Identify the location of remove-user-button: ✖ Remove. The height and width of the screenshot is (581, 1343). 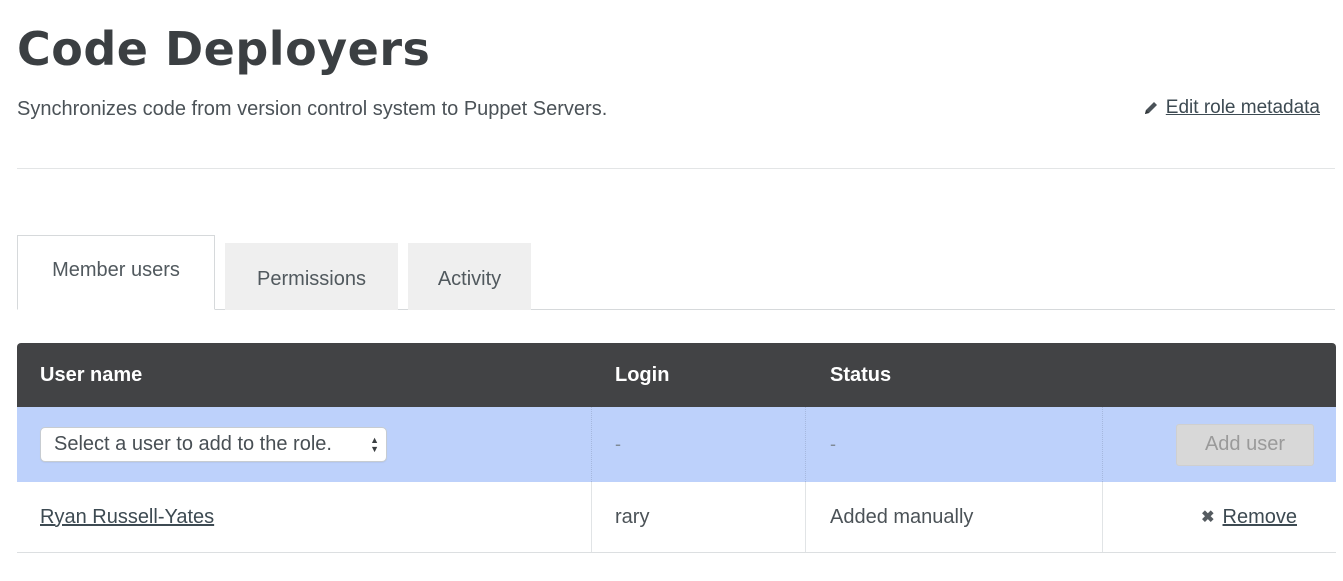
(1249, 517).